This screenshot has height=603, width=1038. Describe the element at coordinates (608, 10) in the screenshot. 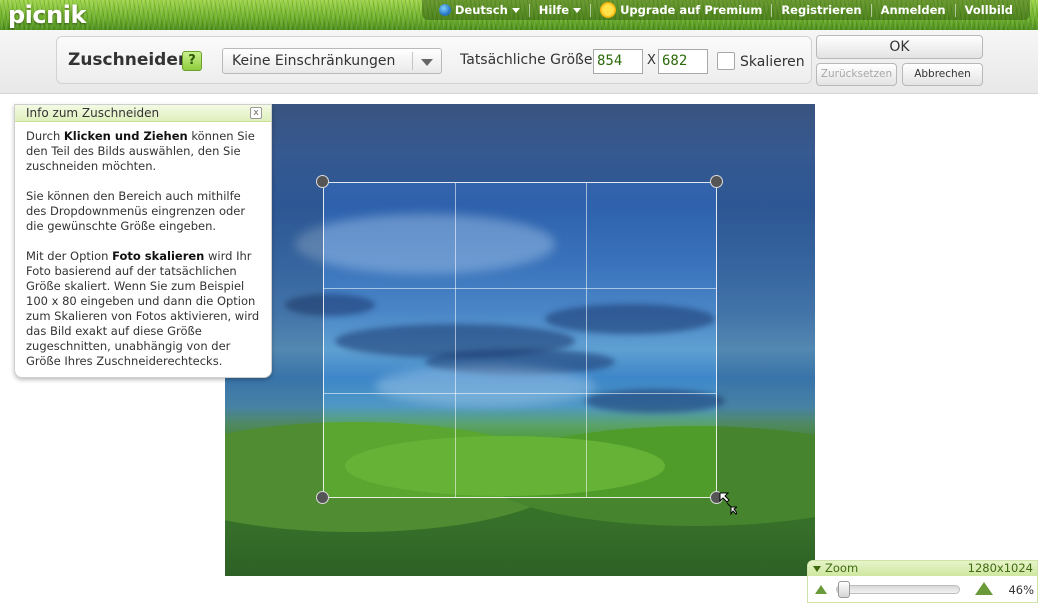

I see `sun-icon` at that location.